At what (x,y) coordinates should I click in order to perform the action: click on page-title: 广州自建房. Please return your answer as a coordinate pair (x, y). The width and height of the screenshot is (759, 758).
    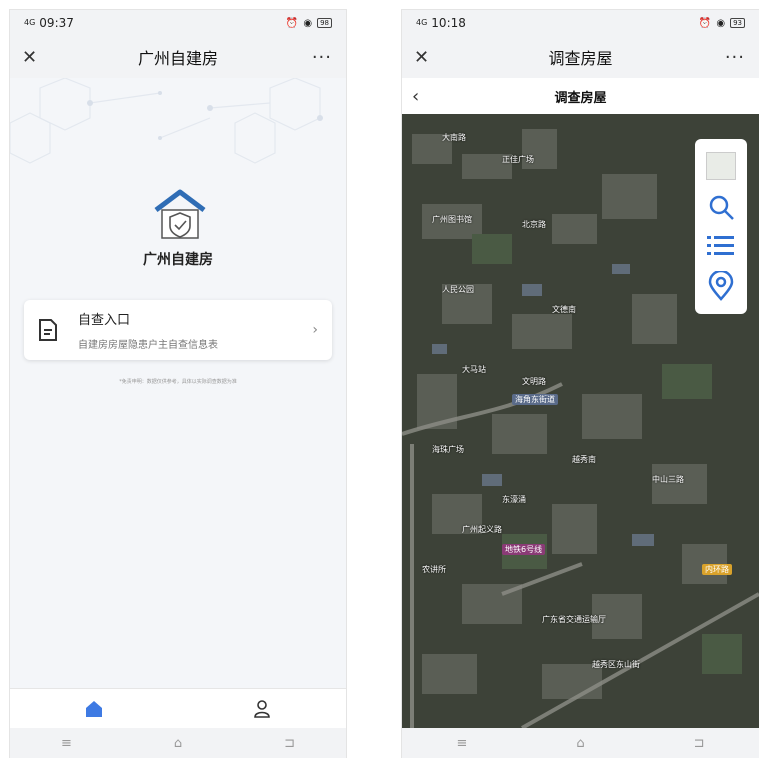
    Looking at the image, I should click on (177, 58).